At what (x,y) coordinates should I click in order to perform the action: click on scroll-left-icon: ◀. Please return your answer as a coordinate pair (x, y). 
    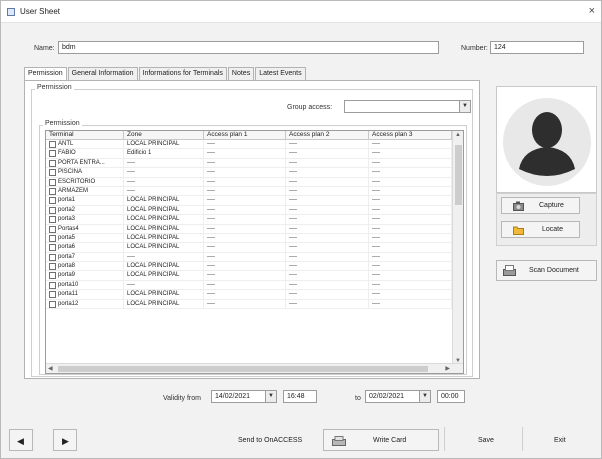
    Looking at the image, I should click on (50, 368).